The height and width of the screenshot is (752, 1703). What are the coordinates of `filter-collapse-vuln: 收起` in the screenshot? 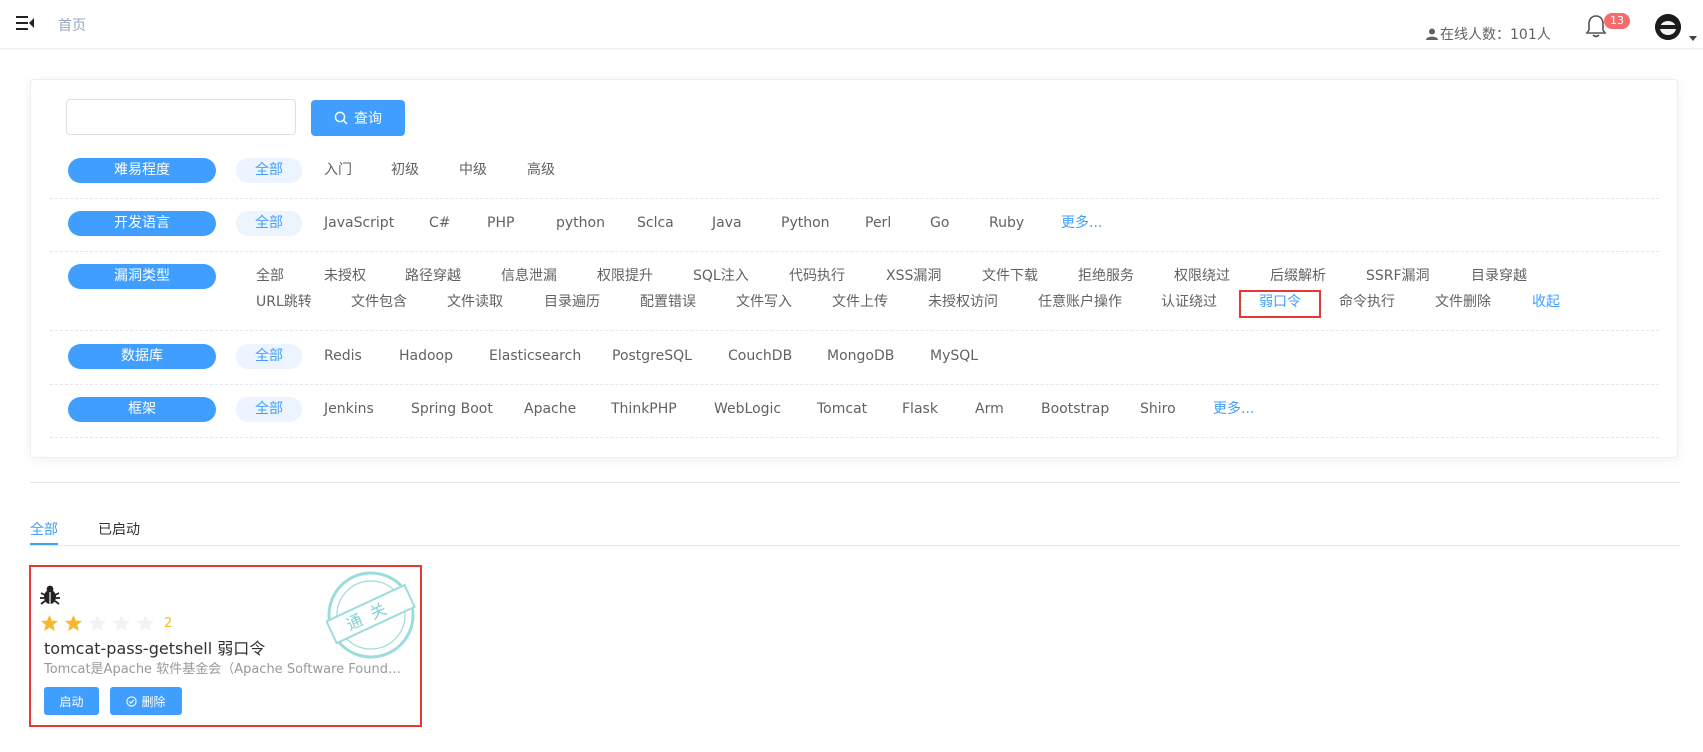 It's located at (1546, 302).